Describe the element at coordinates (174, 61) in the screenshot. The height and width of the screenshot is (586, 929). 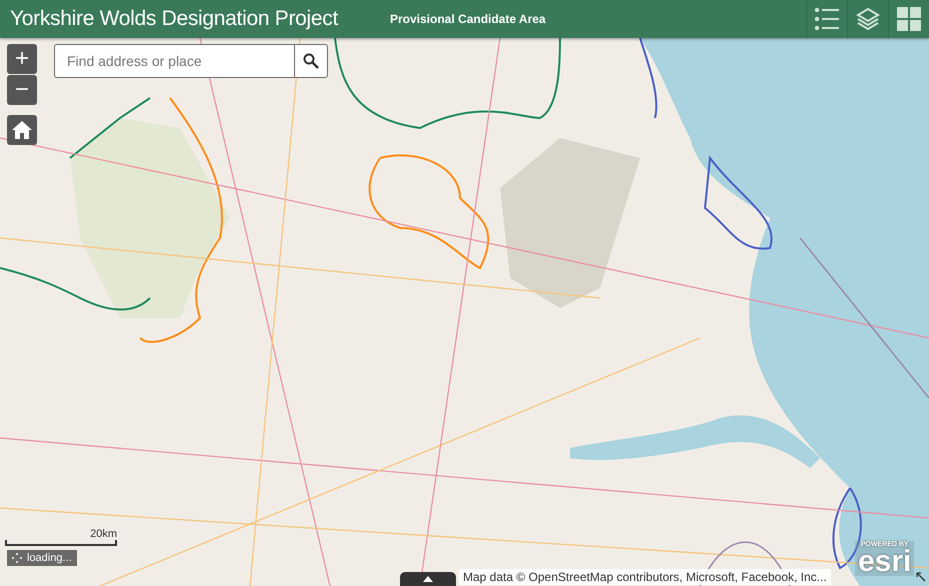
I see `search-field: Find address or place` at that location.